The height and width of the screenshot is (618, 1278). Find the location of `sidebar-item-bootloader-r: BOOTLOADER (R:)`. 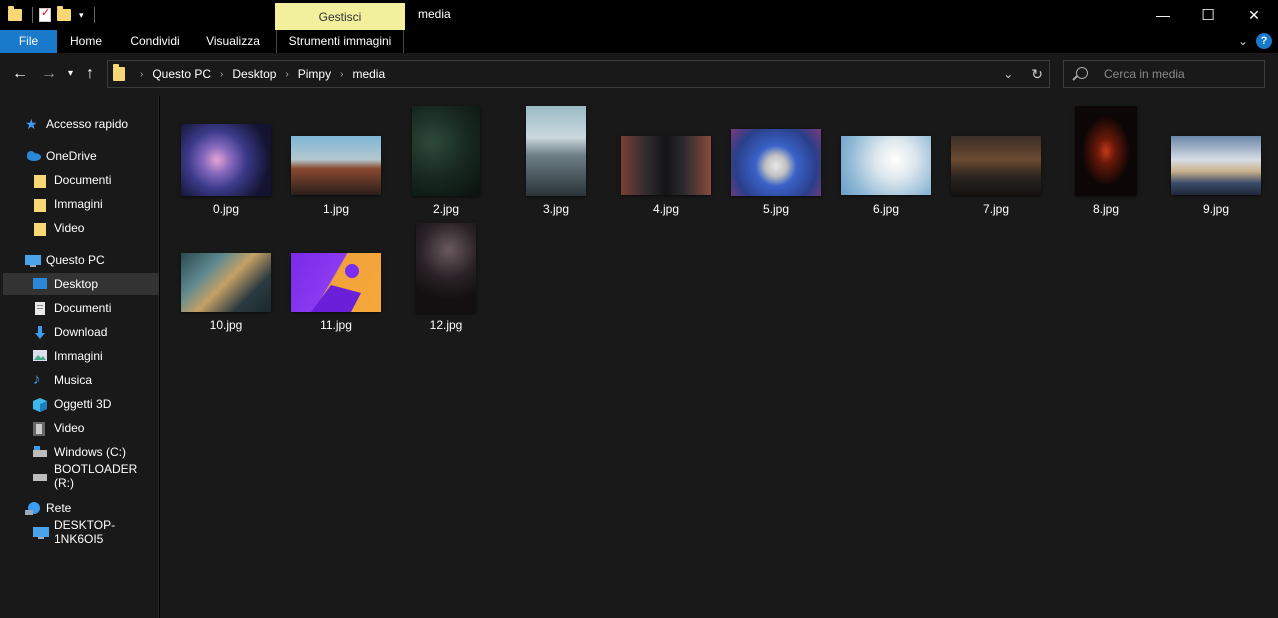

sidebar-item-bootloader-r: BOOTLOADER (R:) is located at coordinates (81, 476).